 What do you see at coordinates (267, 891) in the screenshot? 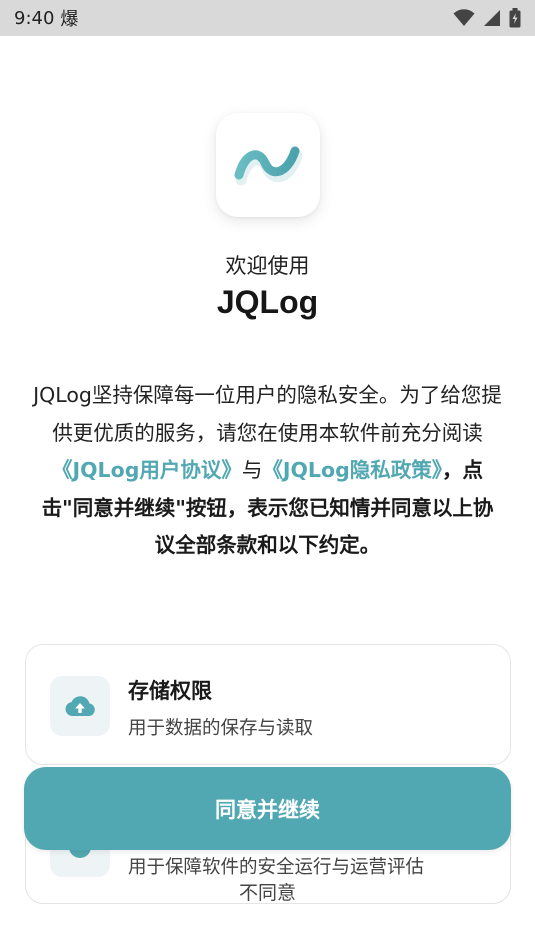
I see `disagree-button: 不同意` at bounding box center [267, 891].